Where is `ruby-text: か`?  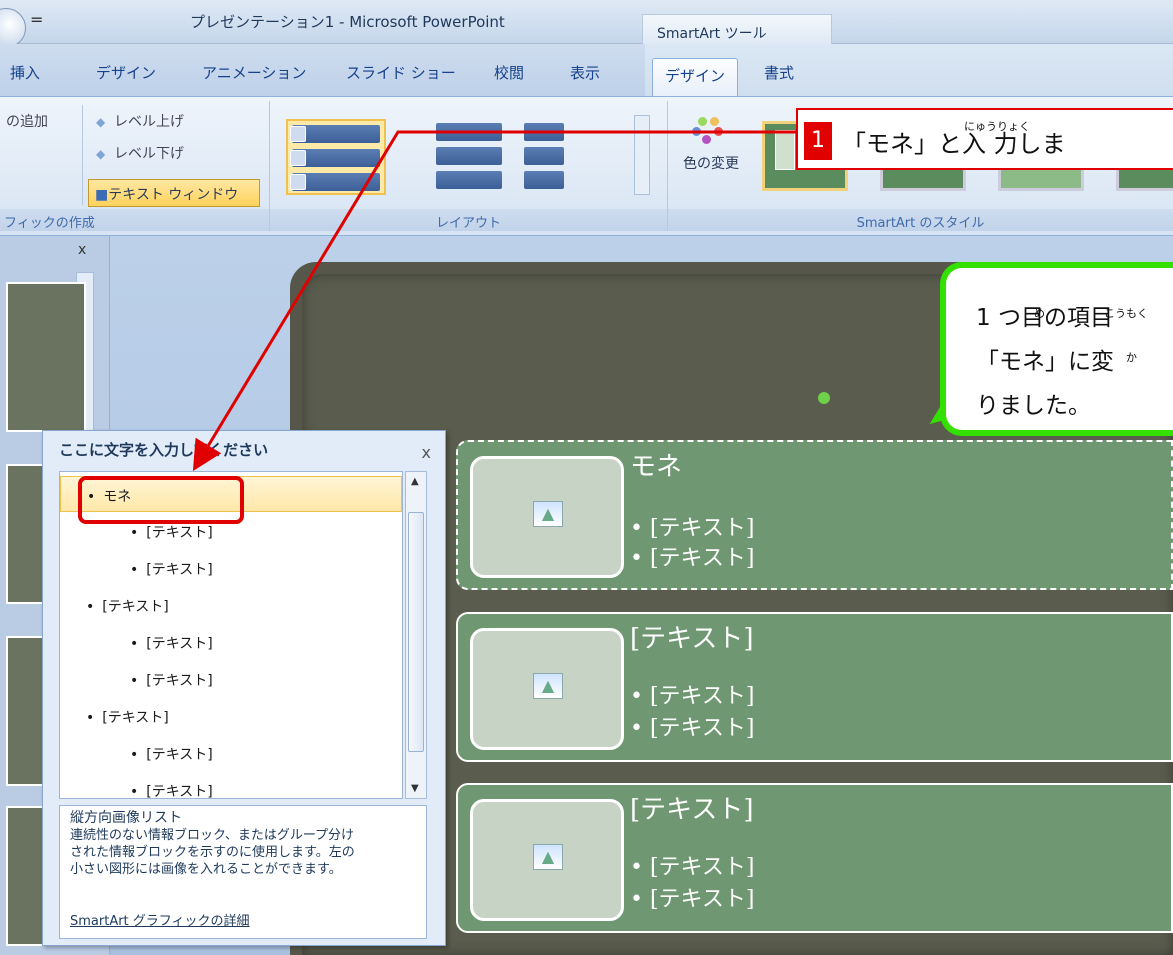
ruby-text: か is located at coordinates (1131, 357).